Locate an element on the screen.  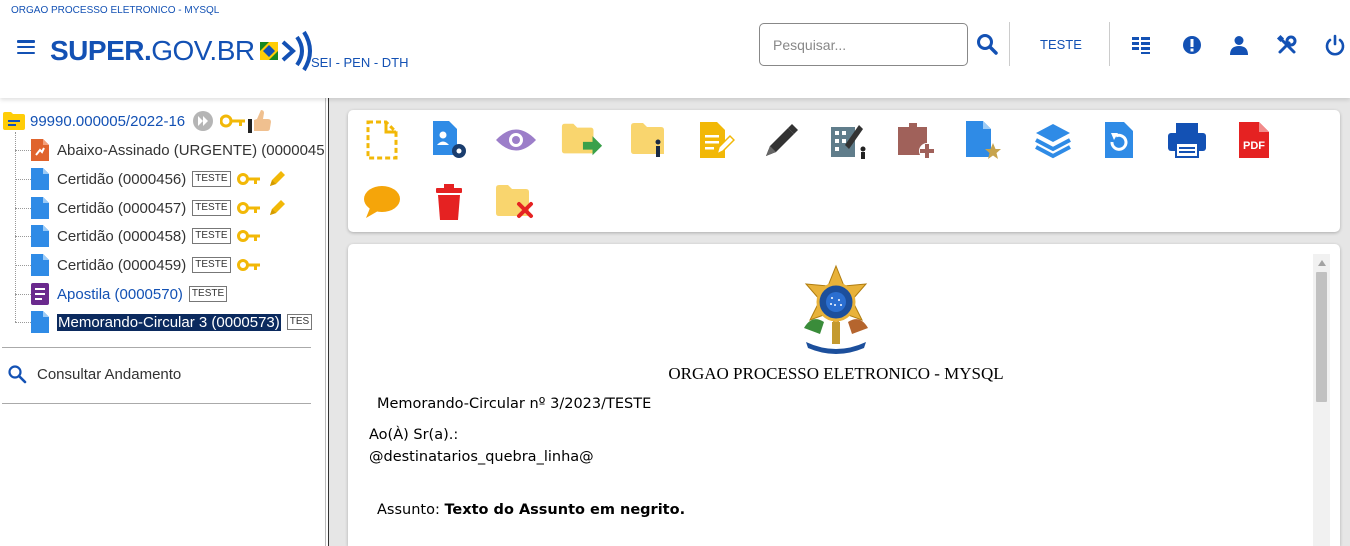
logo-mark-icon is located at coordinates (285, 51).